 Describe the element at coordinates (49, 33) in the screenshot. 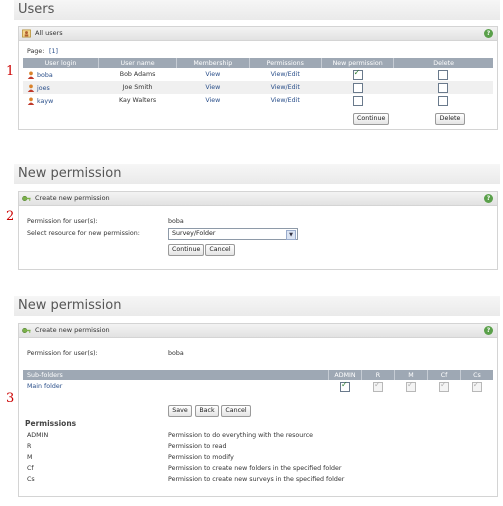

I see `panel-title: All users` at that location.